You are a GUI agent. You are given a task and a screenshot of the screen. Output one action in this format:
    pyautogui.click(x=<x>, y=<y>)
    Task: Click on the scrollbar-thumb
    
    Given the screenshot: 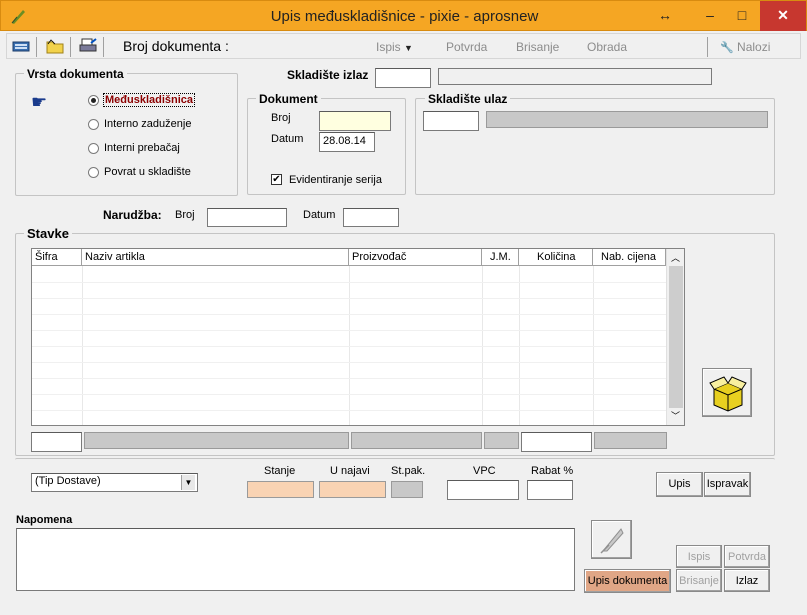 What is the action you would take?
    pyautogui.click(x=676, y=337)
    